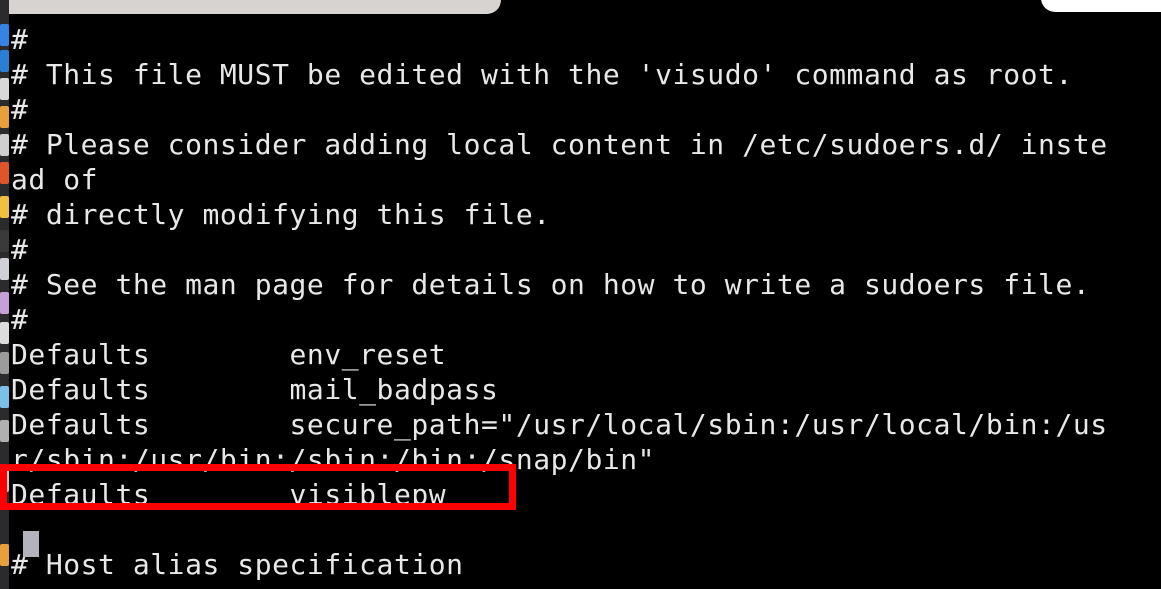 The width and height of the screenshot is (1161, 589). What do you see at coordinates (4, 431) in the screenshot?
I see `dock-icon-trash` at bounding box center [4, 431].